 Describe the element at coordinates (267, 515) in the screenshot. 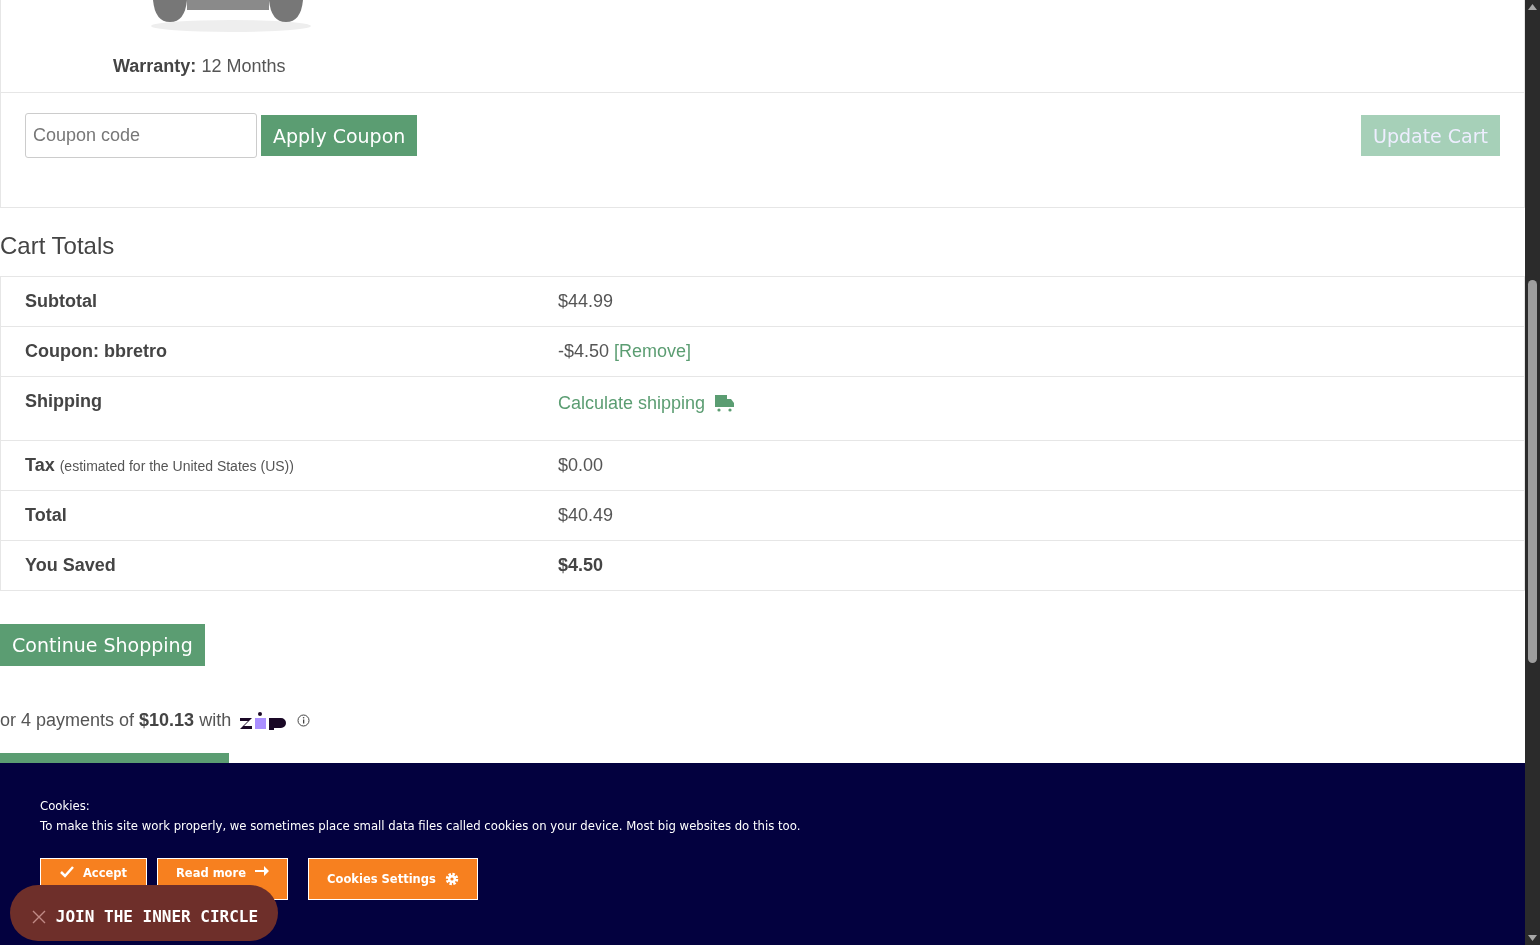

I see `row-label: Total` at that location.